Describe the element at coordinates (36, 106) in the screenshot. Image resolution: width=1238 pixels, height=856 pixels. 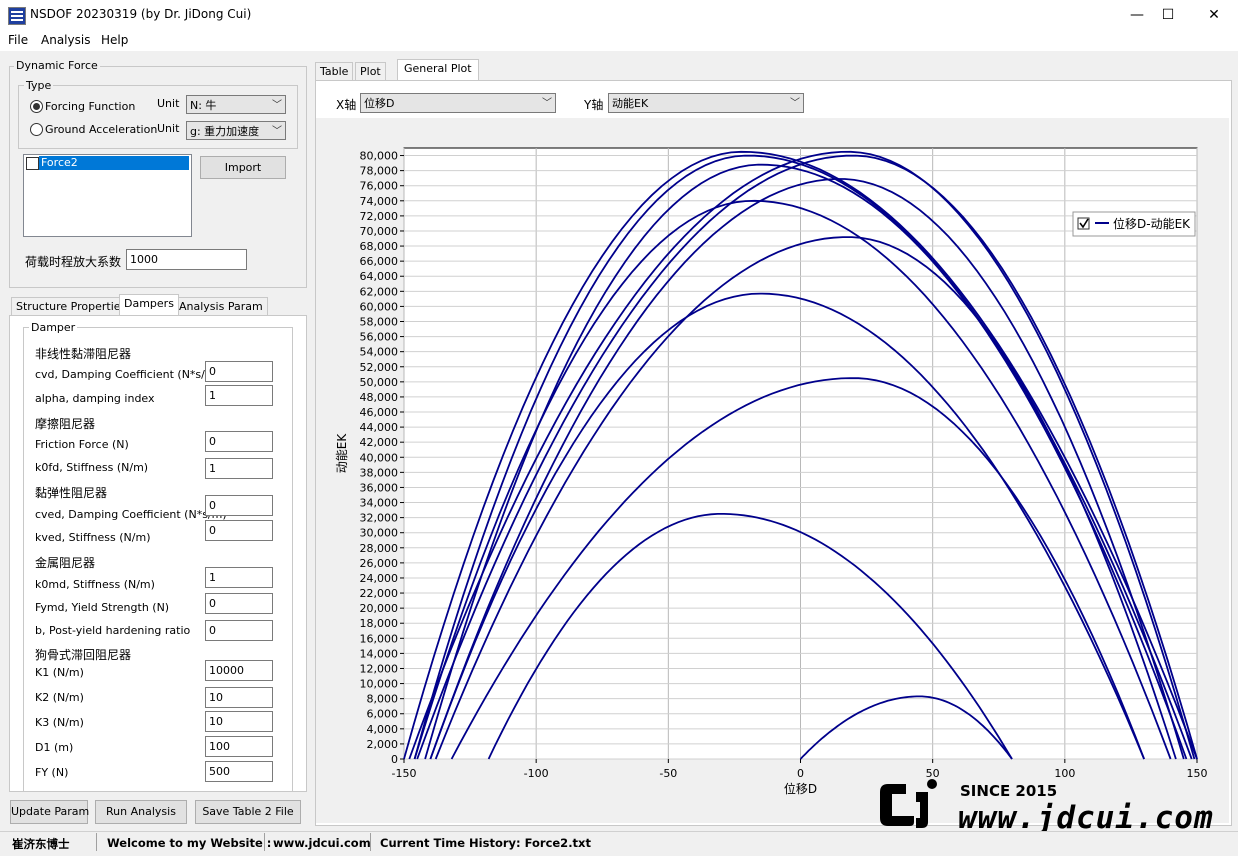
I see `forcing-function-radio` at that location.